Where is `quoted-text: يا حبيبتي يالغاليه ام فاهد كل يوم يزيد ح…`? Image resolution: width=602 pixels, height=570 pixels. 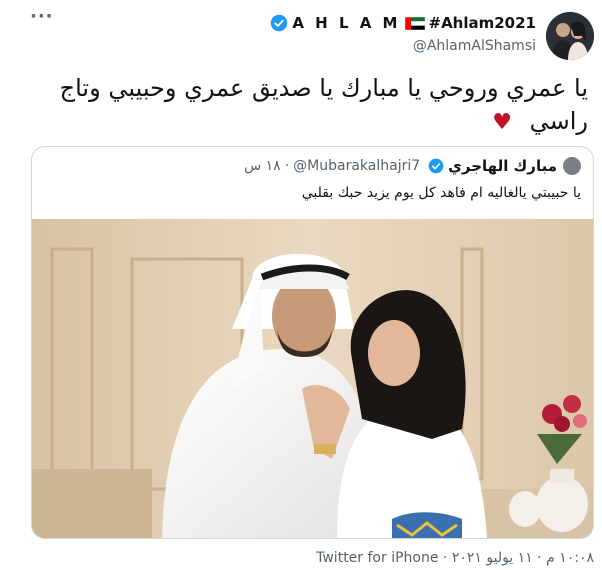
quoted-text: يا حبيبتي يالغاليه ام فاهد كل يوم يزيد ح… is located at coordinates (441, 193).